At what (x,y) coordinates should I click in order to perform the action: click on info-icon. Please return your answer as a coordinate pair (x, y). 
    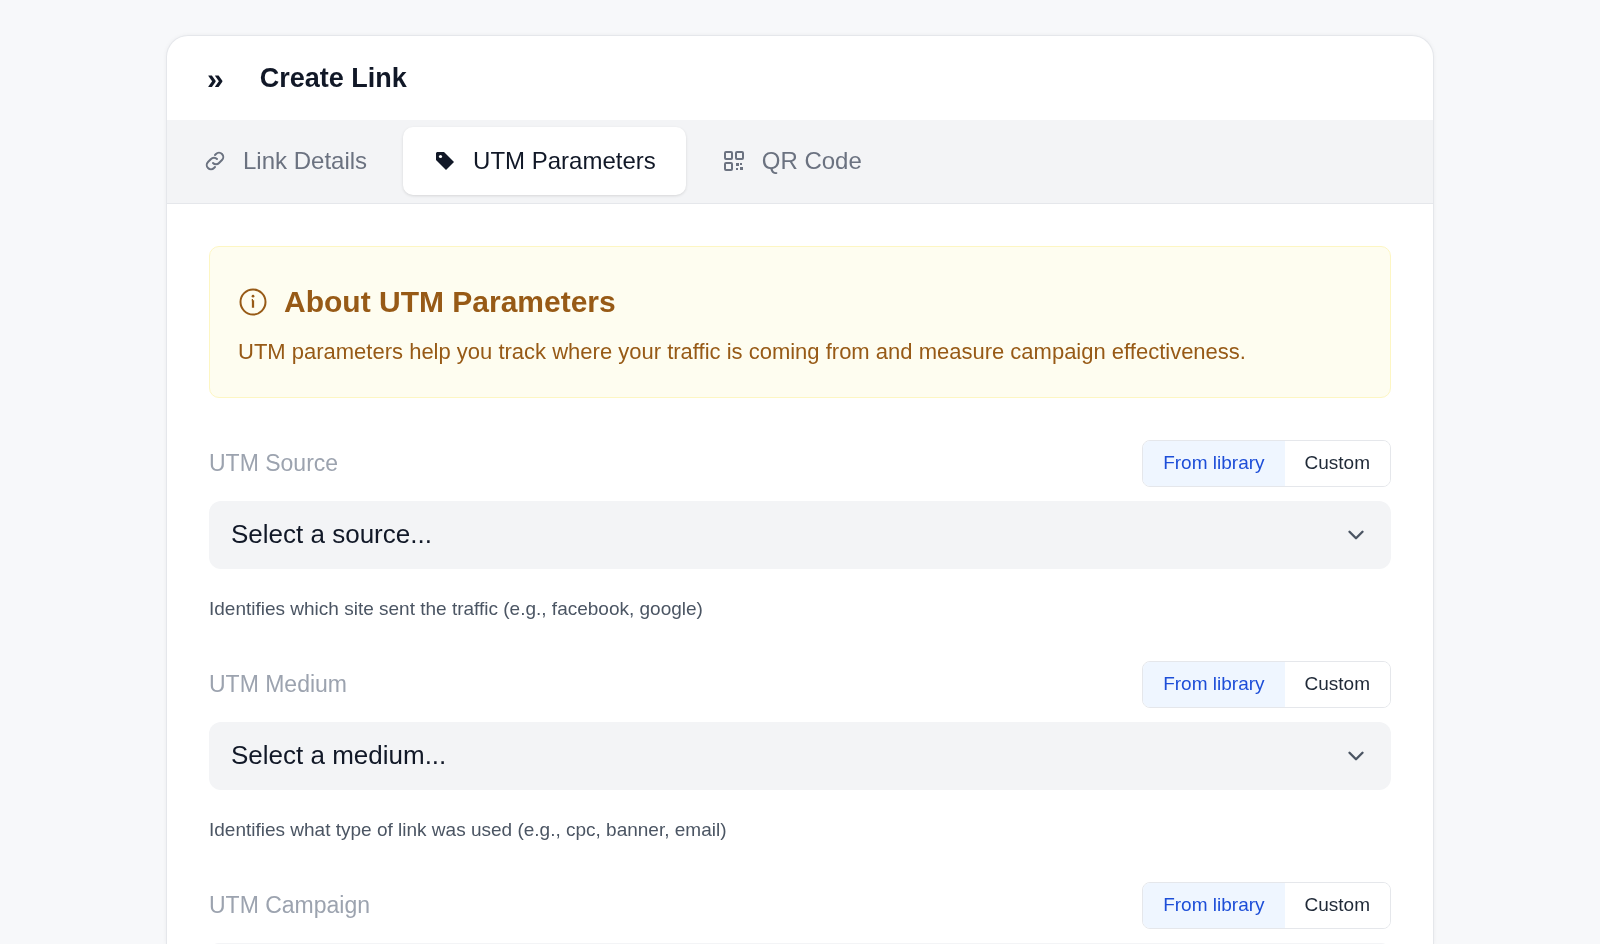
    Looking at the image, I should click on (253, 301).